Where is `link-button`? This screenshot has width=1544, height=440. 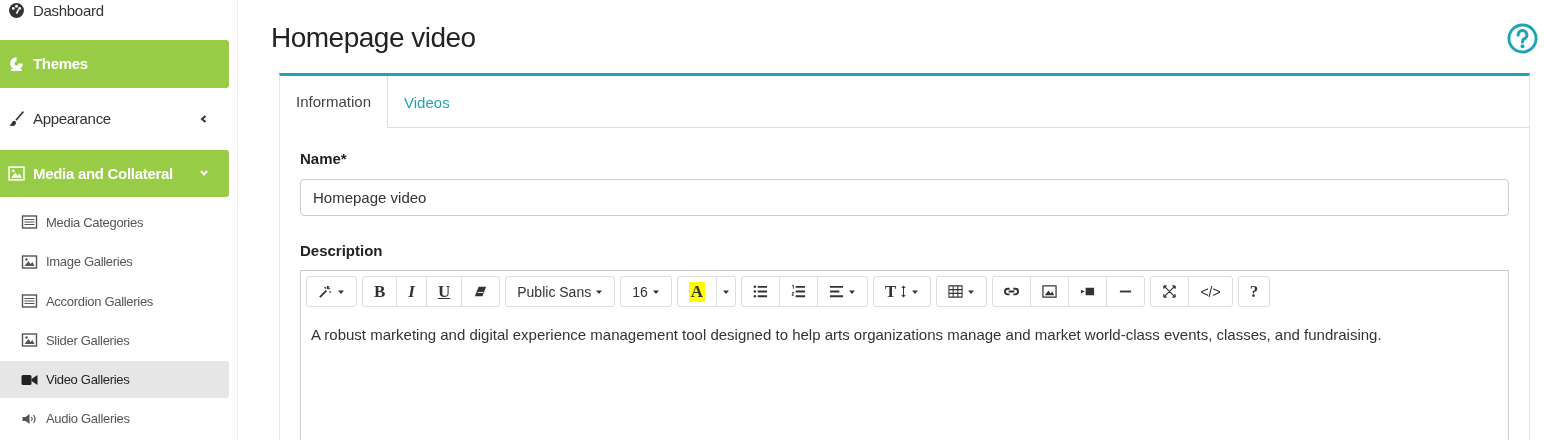 link-button is located at coordinates (1012, 291).